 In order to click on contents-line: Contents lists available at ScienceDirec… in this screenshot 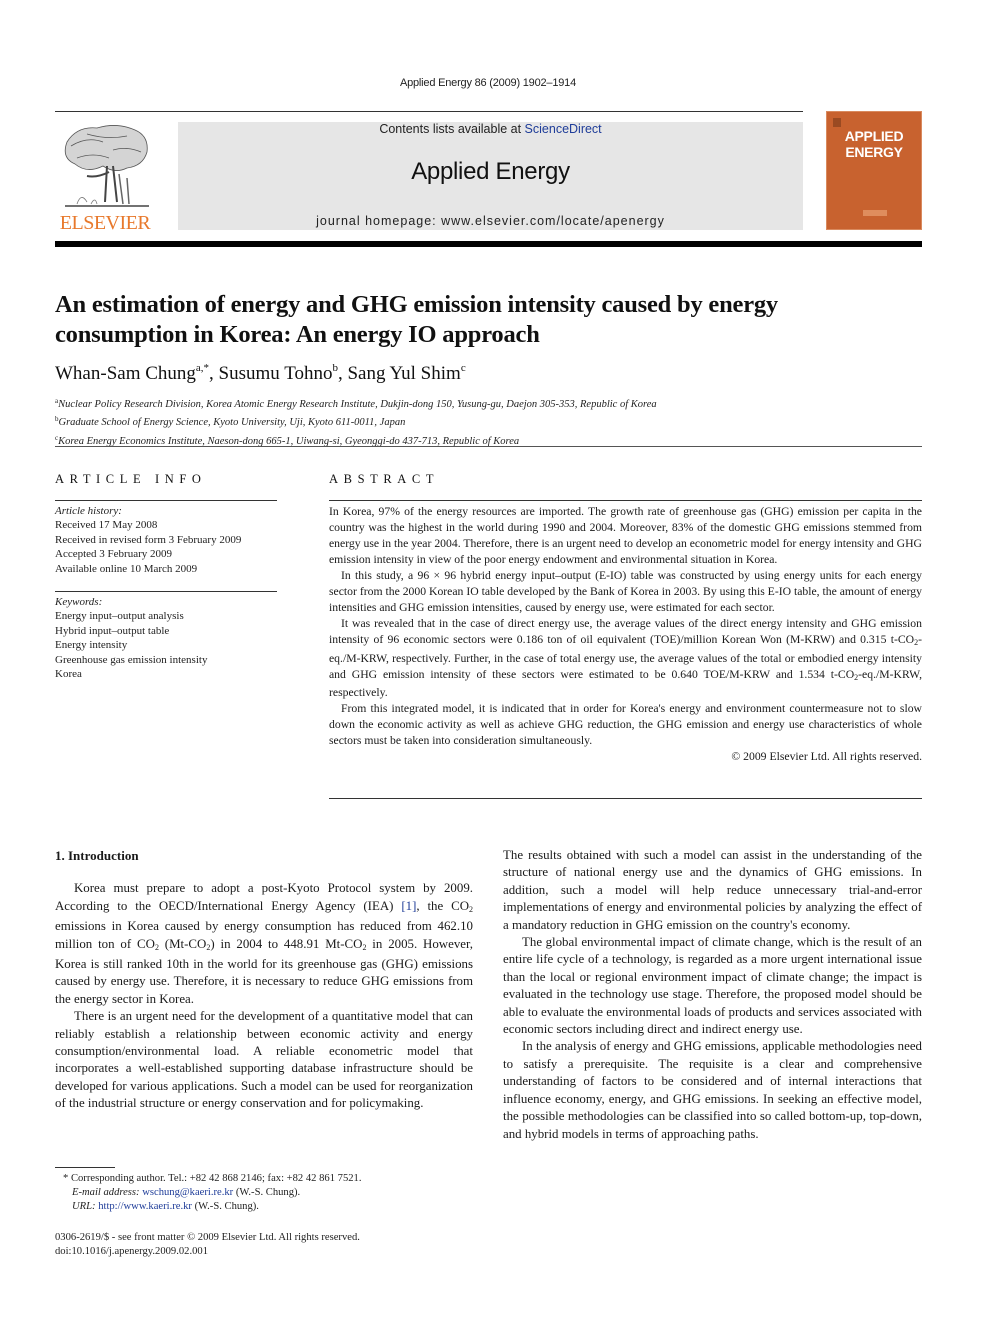, I will do `click(490, 129)`.